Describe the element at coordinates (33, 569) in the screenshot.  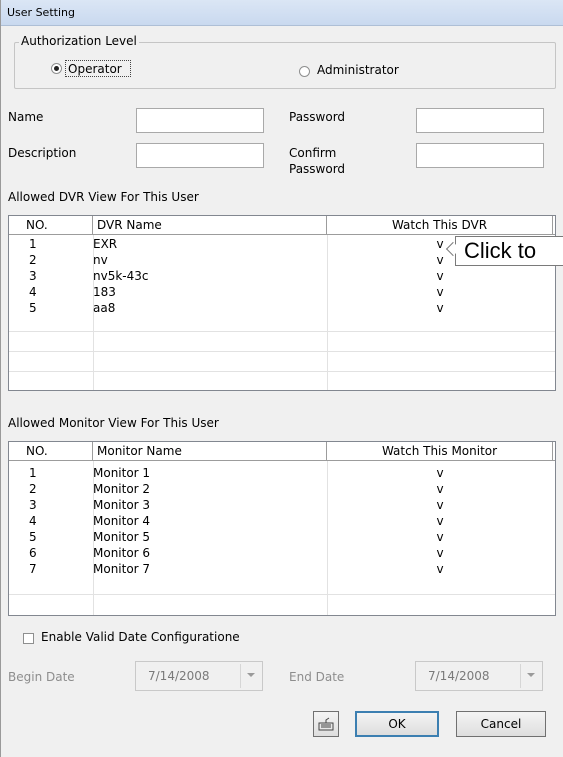
I see `monitor-row-no: 7` at that location.